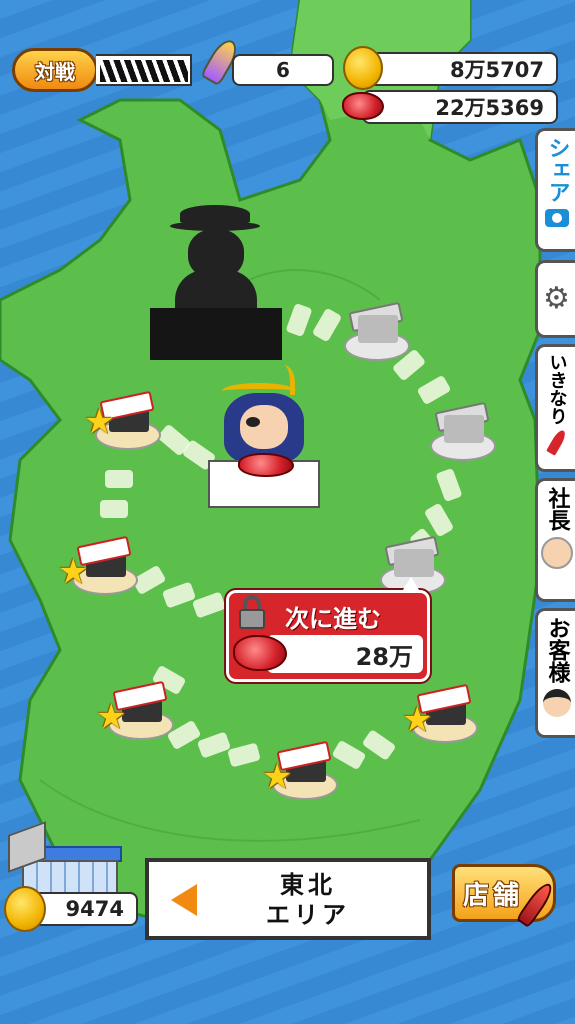 The width and height of the screenshot is (575, 1024). I want to click on next-panel-cost: 28万, so click(384, 656).